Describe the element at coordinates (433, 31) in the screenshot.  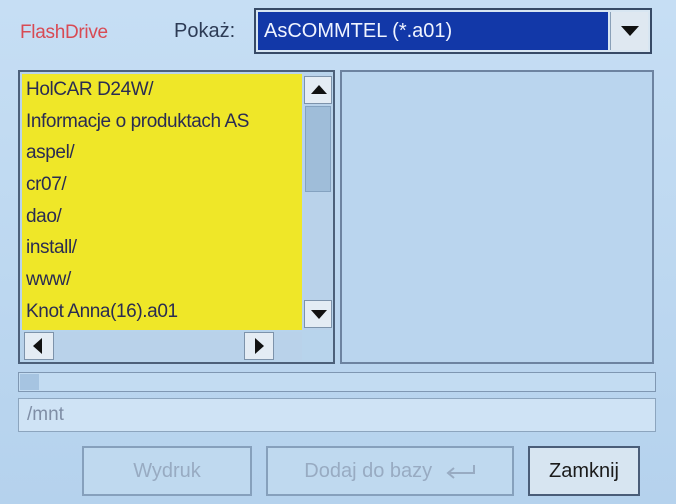
I see `file-type-selected-value: AsCOMMTEL (*.a01)` at that location.